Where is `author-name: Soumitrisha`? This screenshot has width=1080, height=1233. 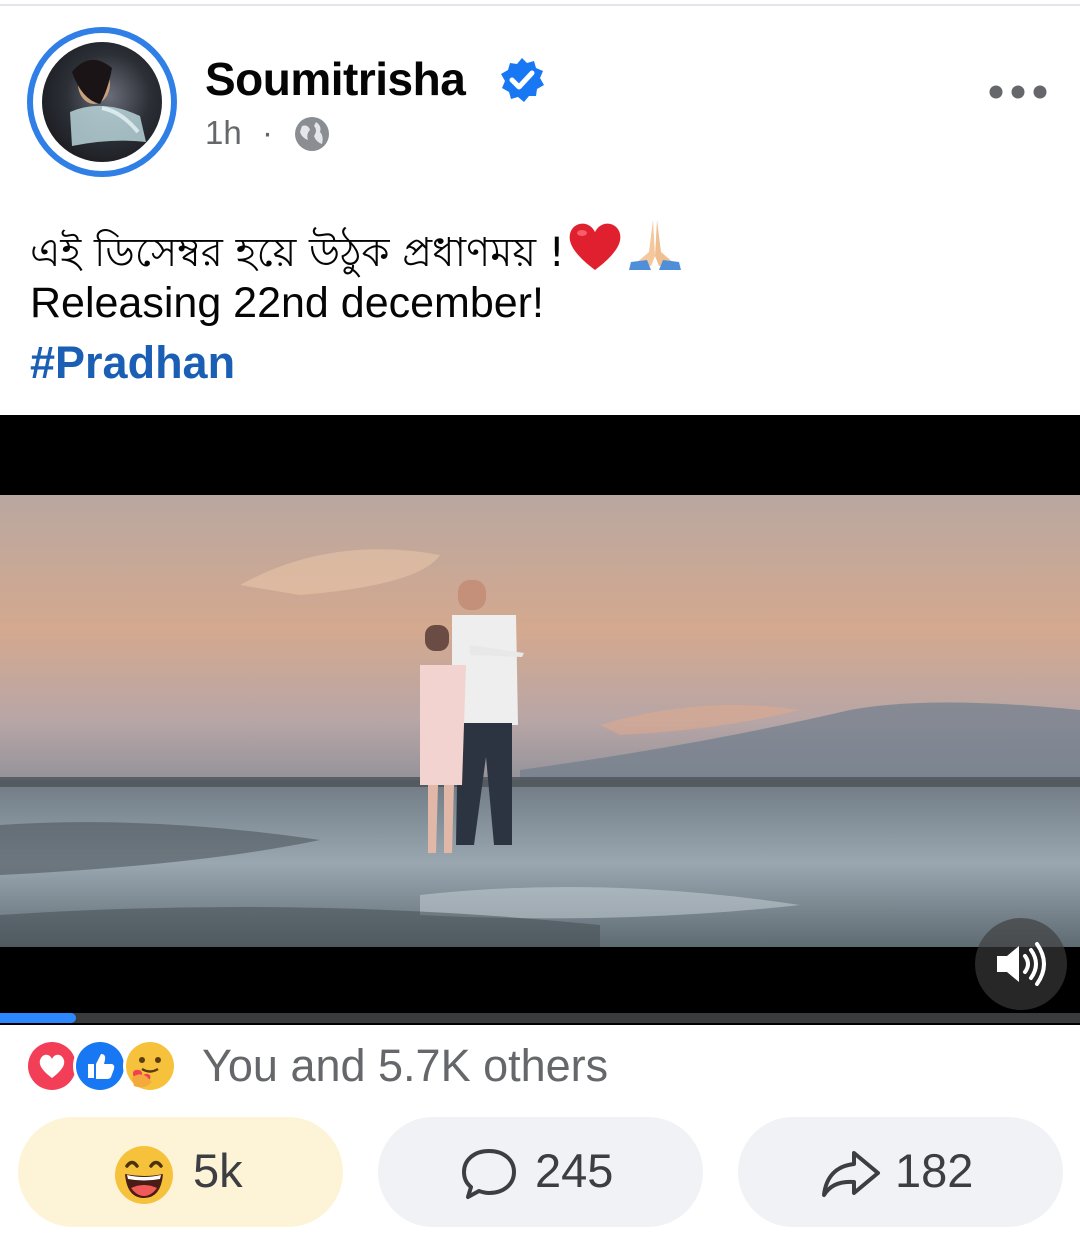 author-name: Soumitrisha is located at coordinates (335, 79).